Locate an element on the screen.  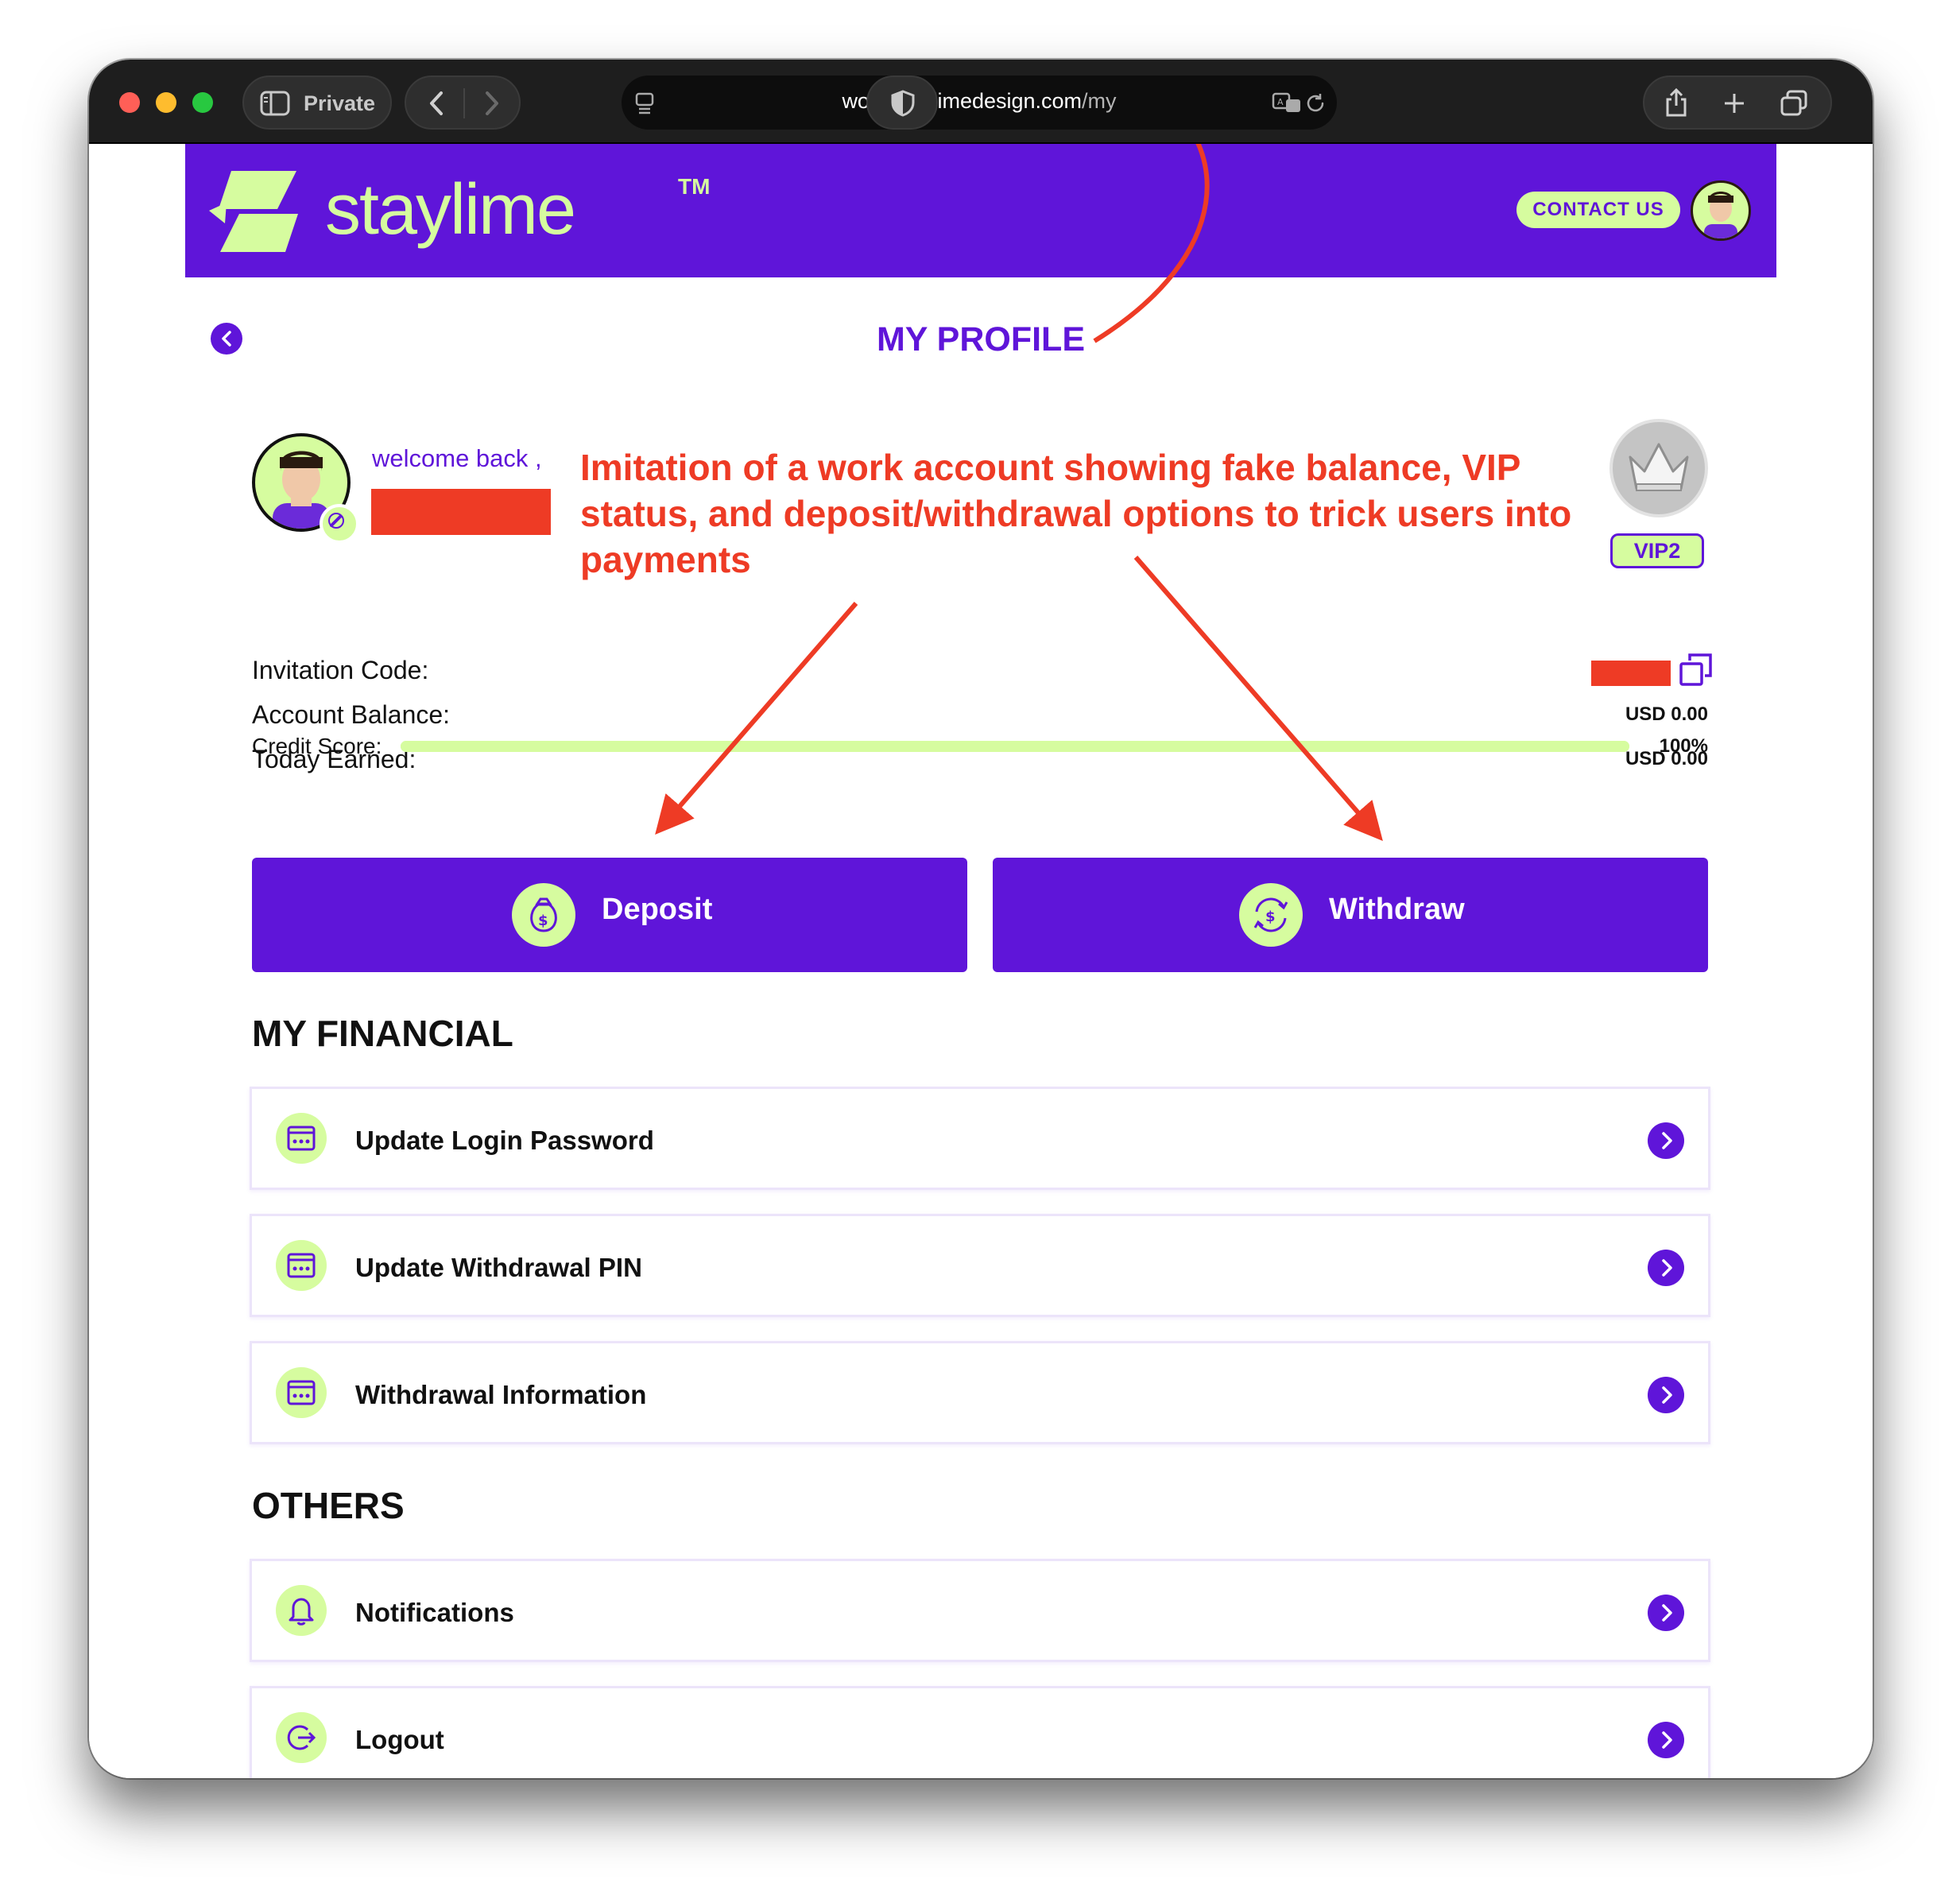
list-item-label: Withdrawal Information is located at coordinates (501, 1394).